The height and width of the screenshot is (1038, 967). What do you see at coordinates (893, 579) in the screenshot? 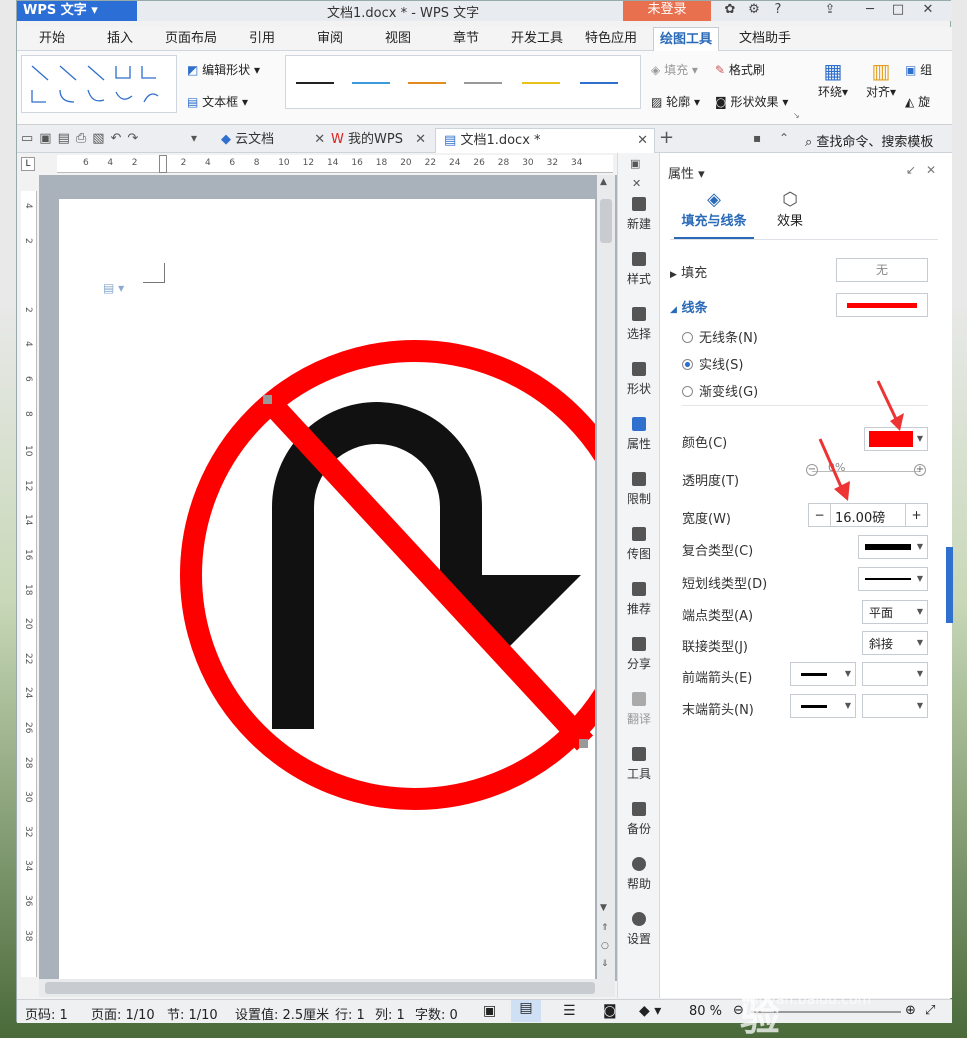
I see `dash-type-dropdown: ▼` at bounding box center [893, 579].